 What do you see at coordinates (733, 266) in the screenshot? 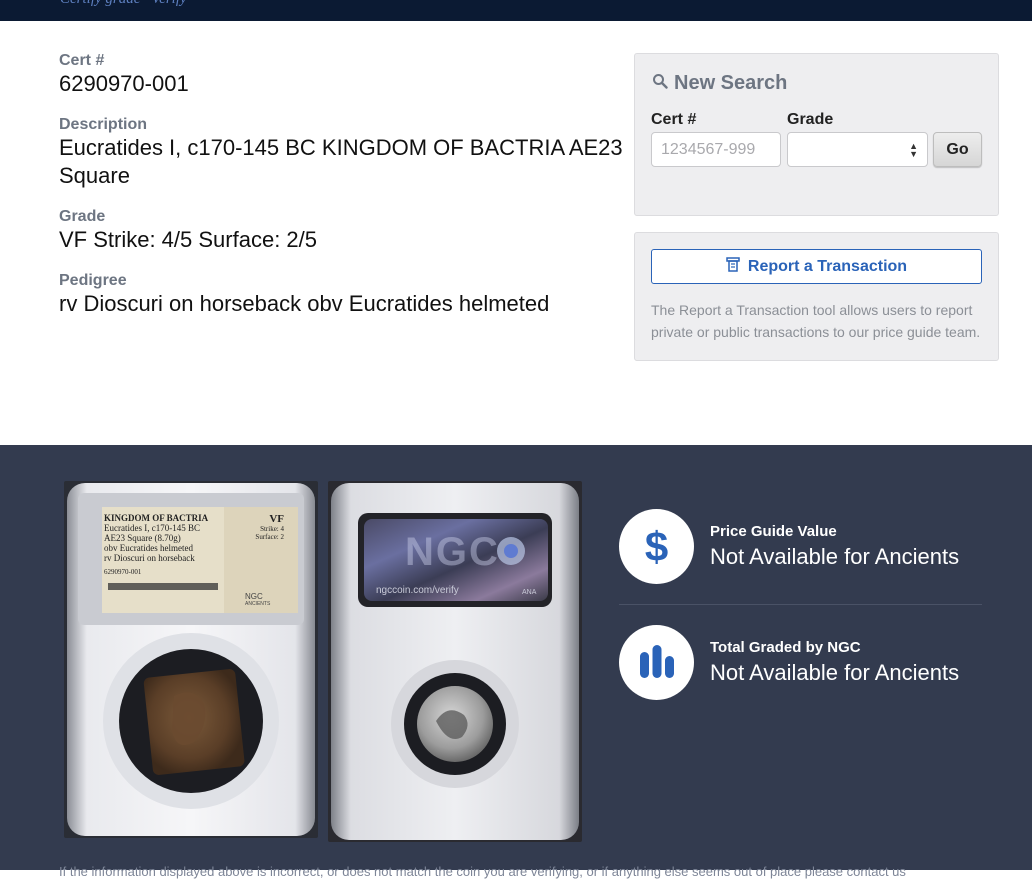
I see `receipt-icon` at bounding box center [733, 266].